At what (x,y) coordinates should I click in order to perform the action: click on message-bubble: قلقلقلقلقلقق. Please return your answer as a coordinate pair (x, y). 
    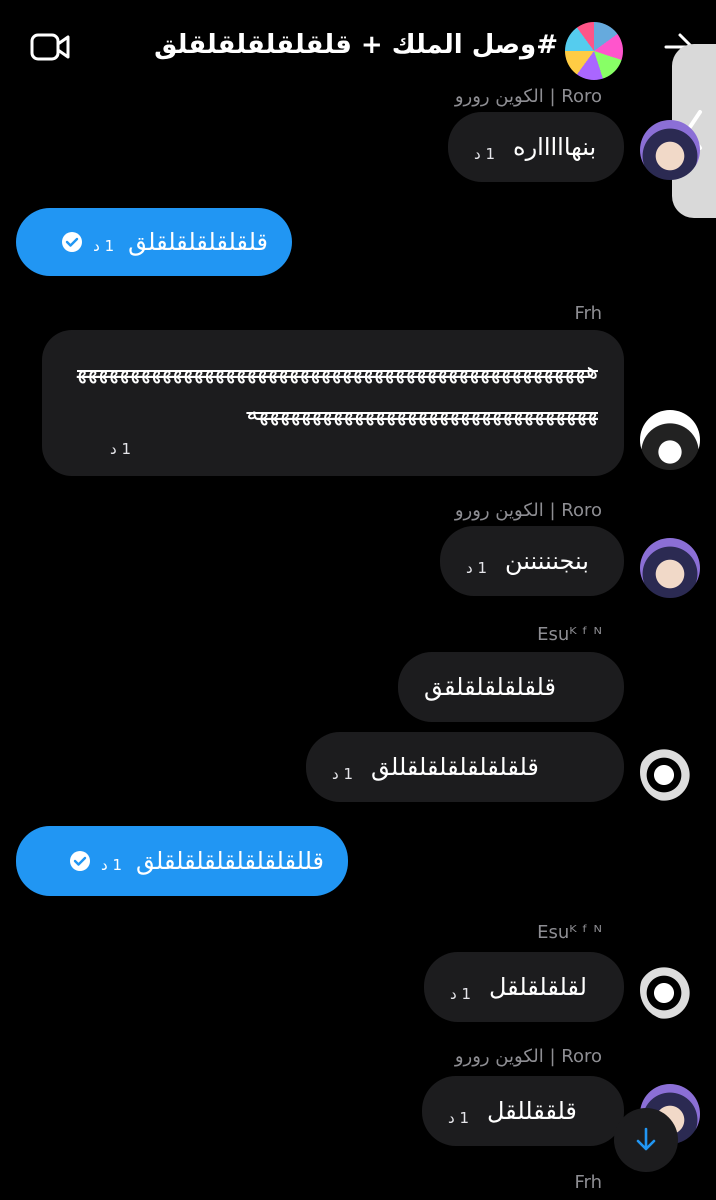
    Looking at the image, I should click on (511, 687).